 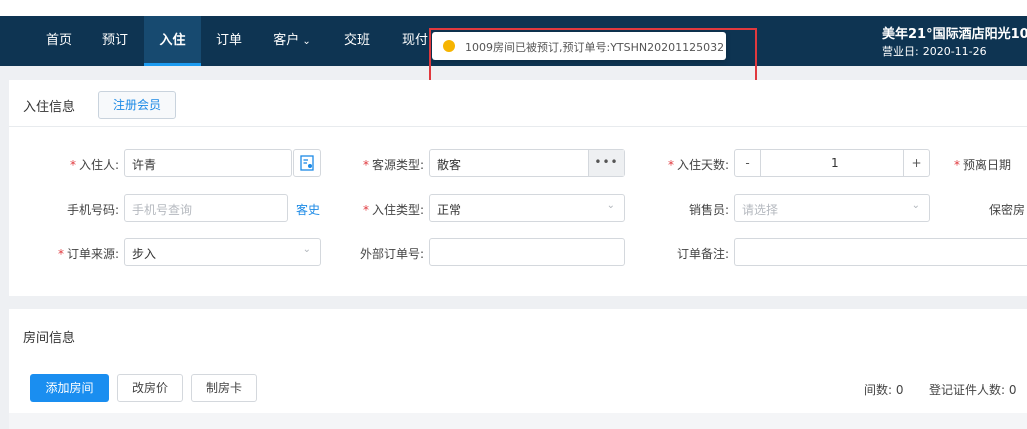 What do you see at coordinates (518, 421) in the screenshot?
I see `room-table-header` at bounding box center [518, 421].